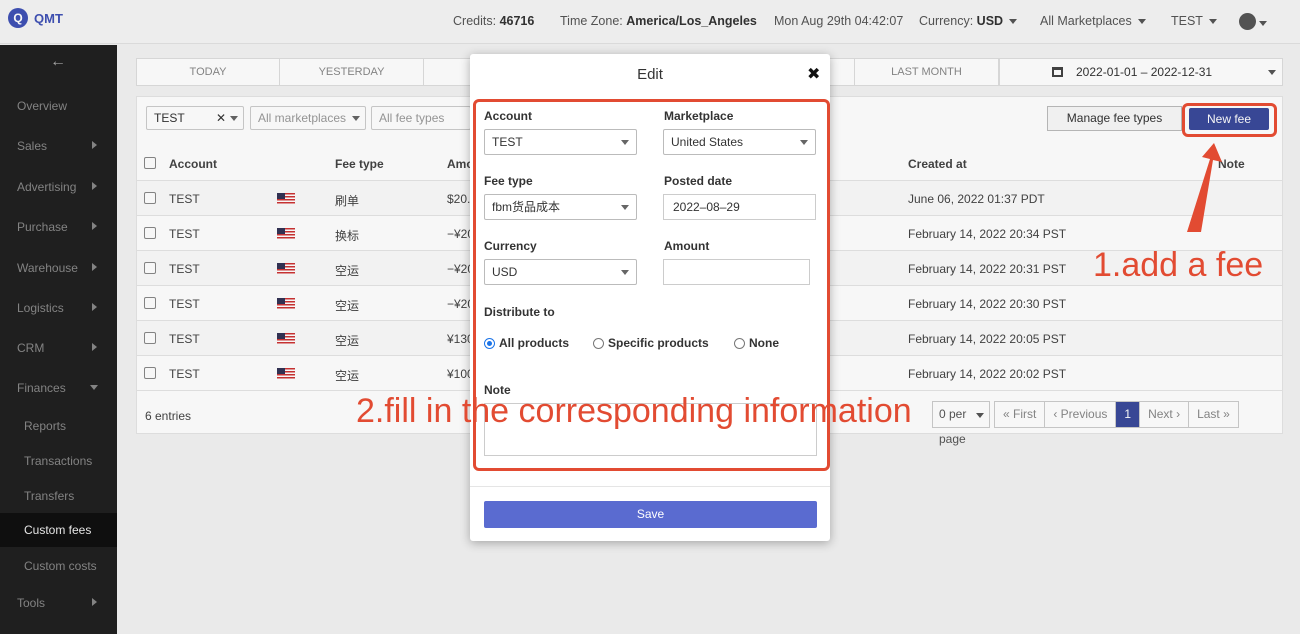 This screenshot has width=1300, height=634. I want to click on modal-title: Edit, so click(650, 74).